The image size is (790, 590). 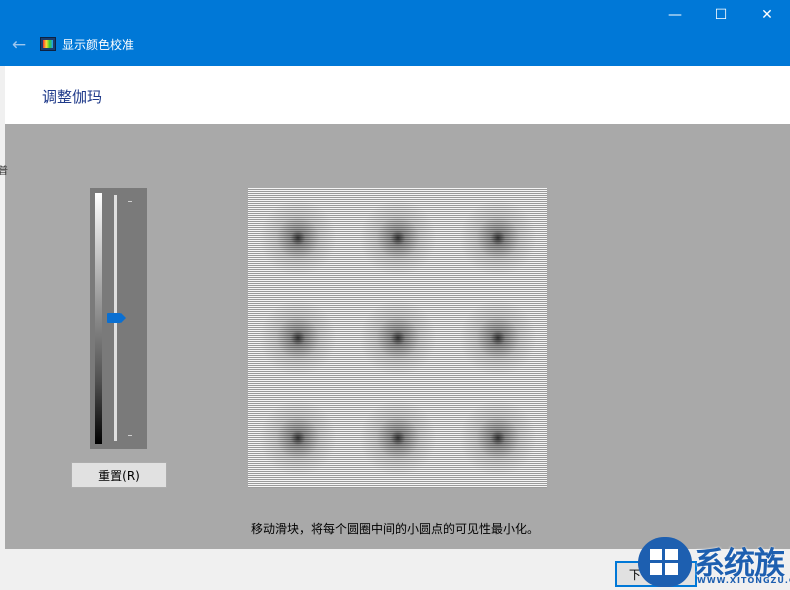 I want to click on gamma-slider-panel, so click(x=118, y=318).